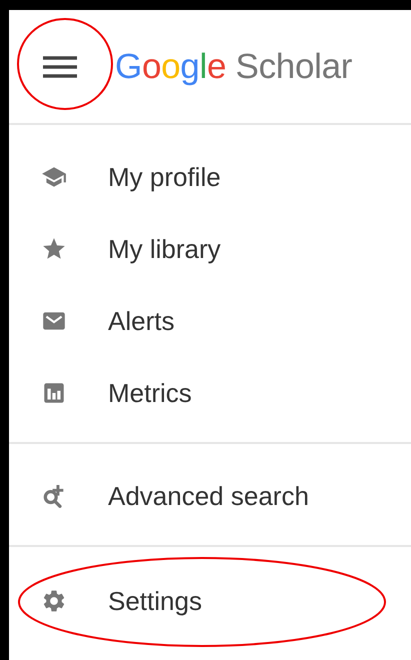 This screenshot has width=411, height=660. I want to click on menu-item: Metrics, so click(210, 393).